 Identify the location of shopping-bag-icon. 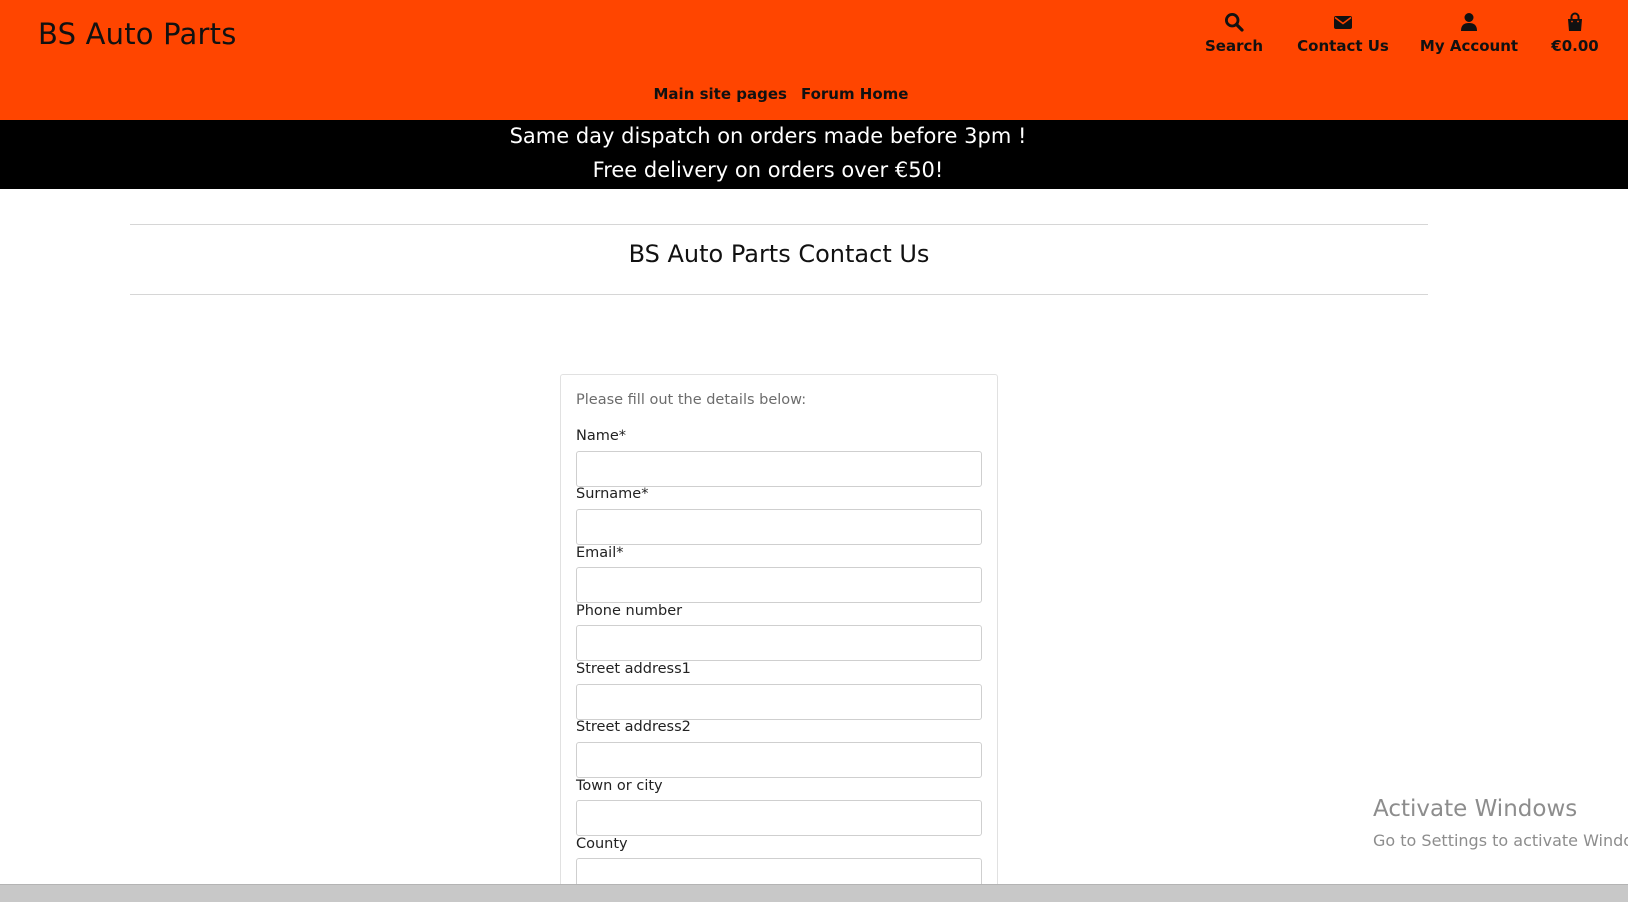
(1575, 22).